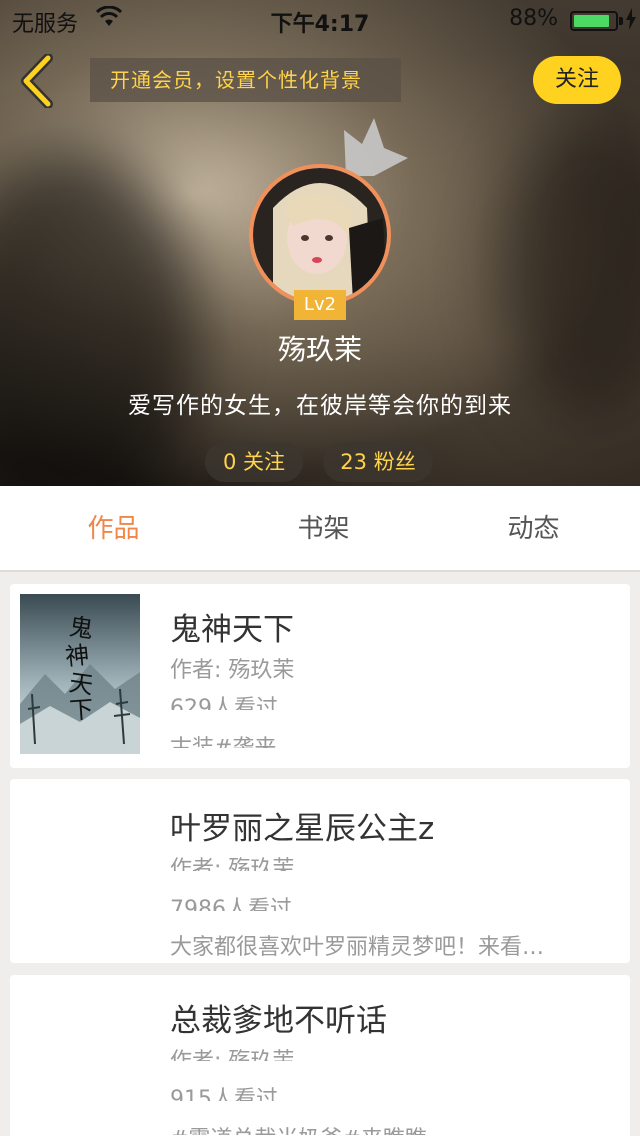 The width and height of the screenshot is (640, 1136). Describe the element at coordinates (385, 1128) in the screenshot. I see `book-tags: #霸道总裁当奶爸#来瞧瞧` at that location.